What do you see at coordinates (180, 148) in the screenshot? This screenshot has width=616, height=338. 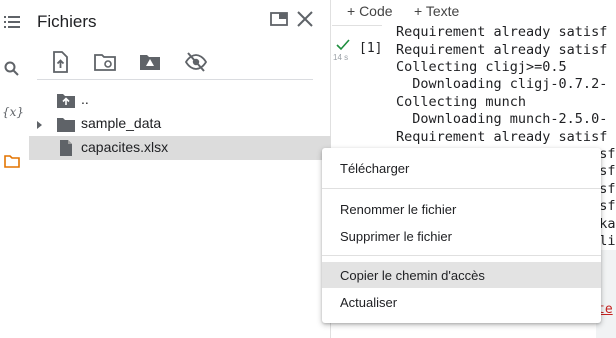 I see `file-row-capacites: capacites.xlsx` at bounding box center [180, 148].